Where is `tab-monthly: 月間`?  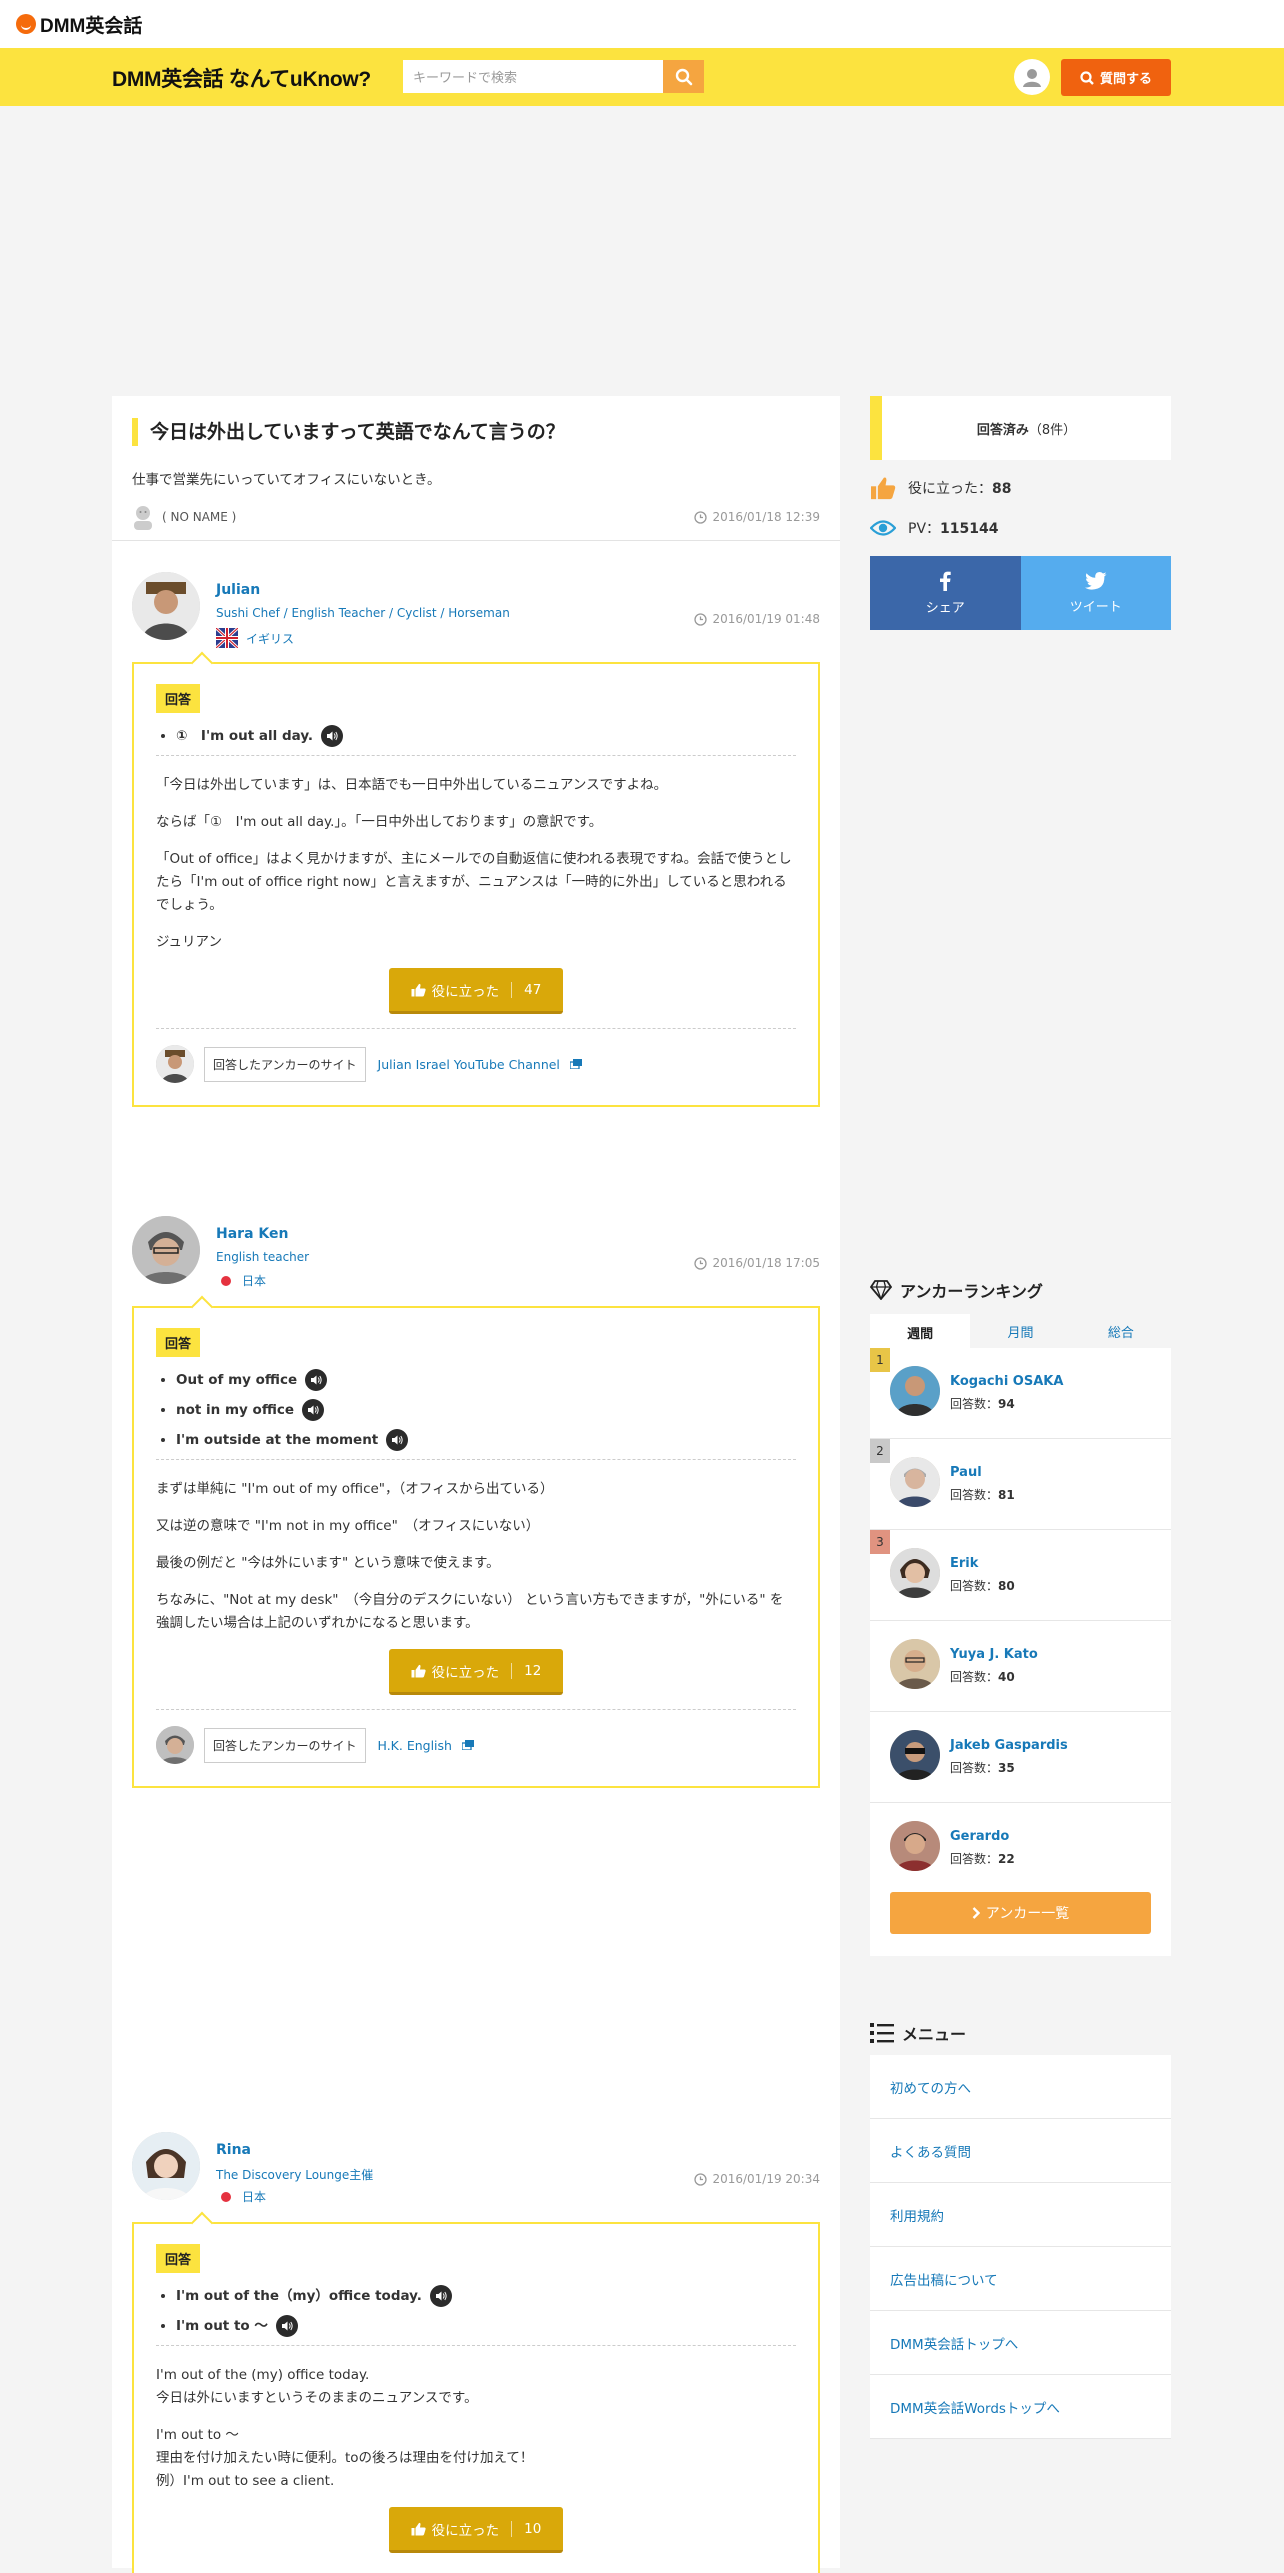 tab-monthly: 月間 is located at coordinates (1020, 1331).